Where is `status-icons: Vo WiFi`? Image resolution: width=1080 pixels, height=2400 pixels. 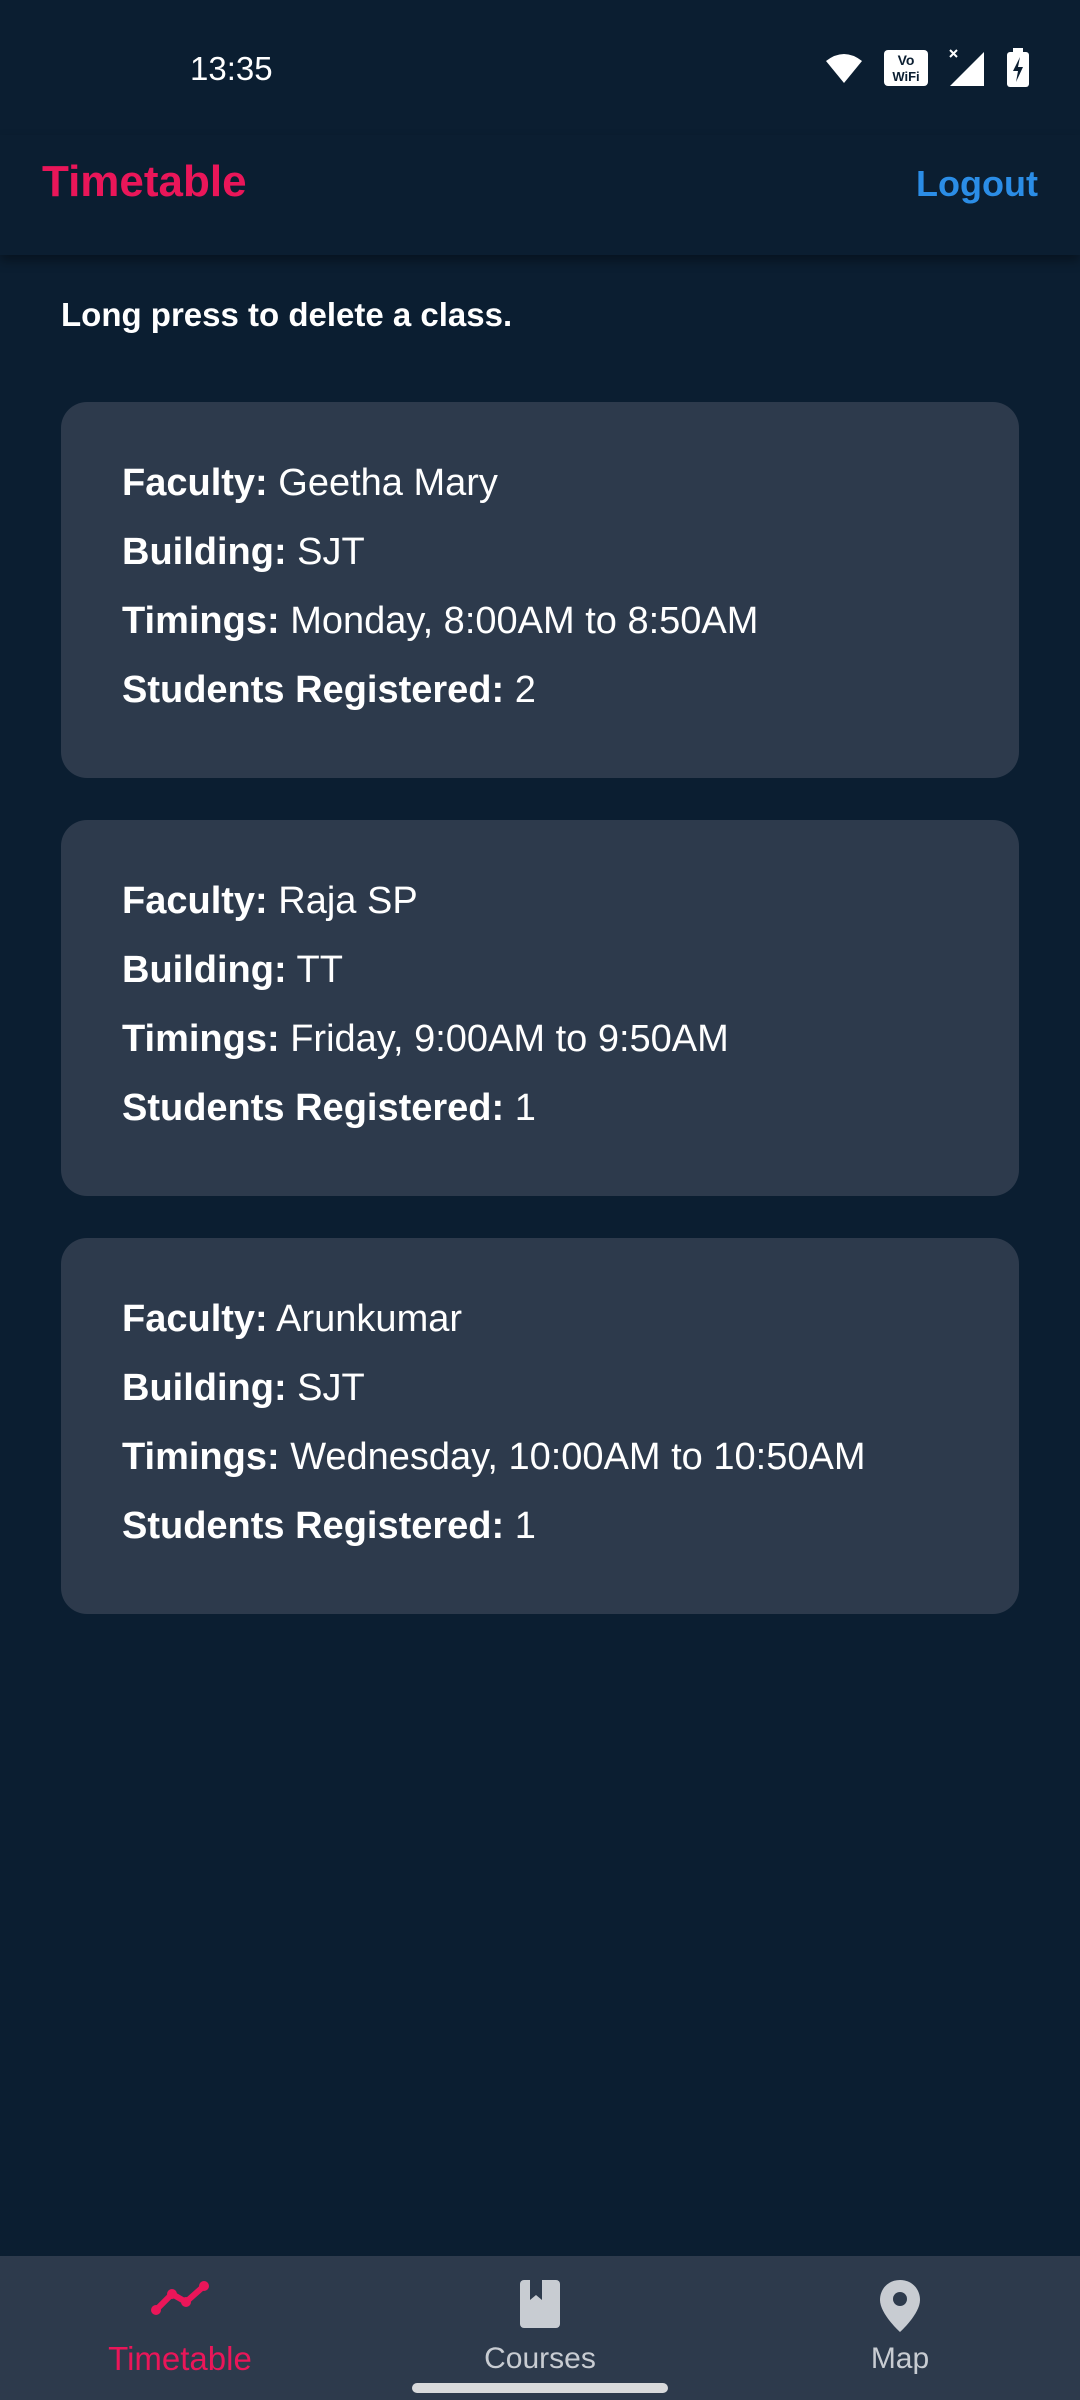
status-icons: Vo WiFi is located at coordinates (927, 70).